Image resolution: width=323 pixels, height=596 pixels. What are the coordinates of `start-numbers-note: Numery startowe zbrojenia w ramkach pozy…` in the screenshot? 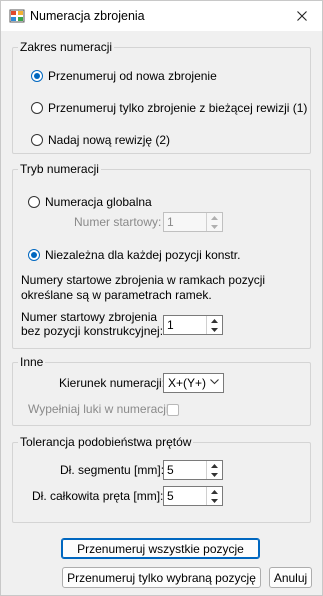 It's located at (143, 287).